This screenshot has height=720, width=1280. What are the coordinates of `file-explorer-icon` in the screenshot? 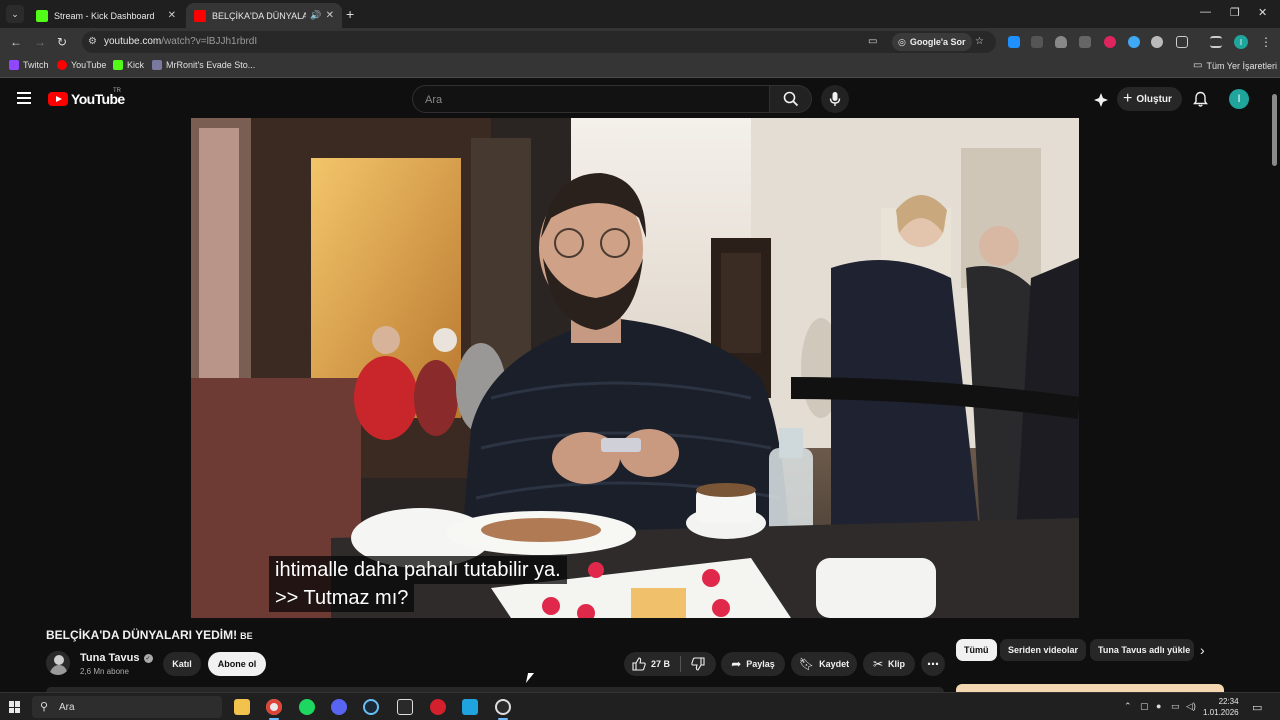 It's located at (242, 707).